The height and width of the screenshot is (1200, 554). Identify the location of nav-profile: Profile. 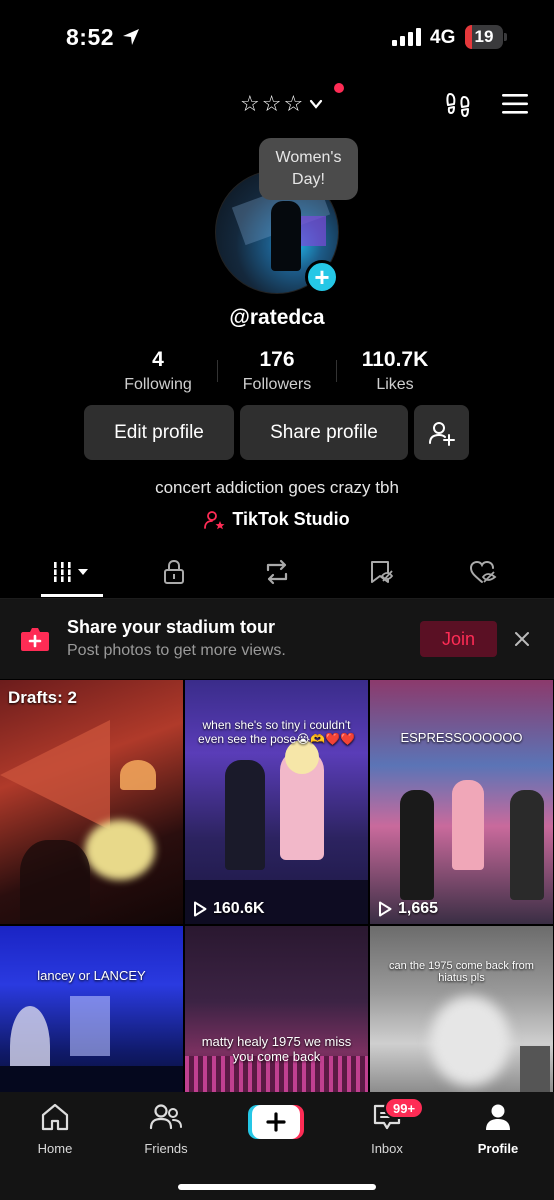
(498, 1129).